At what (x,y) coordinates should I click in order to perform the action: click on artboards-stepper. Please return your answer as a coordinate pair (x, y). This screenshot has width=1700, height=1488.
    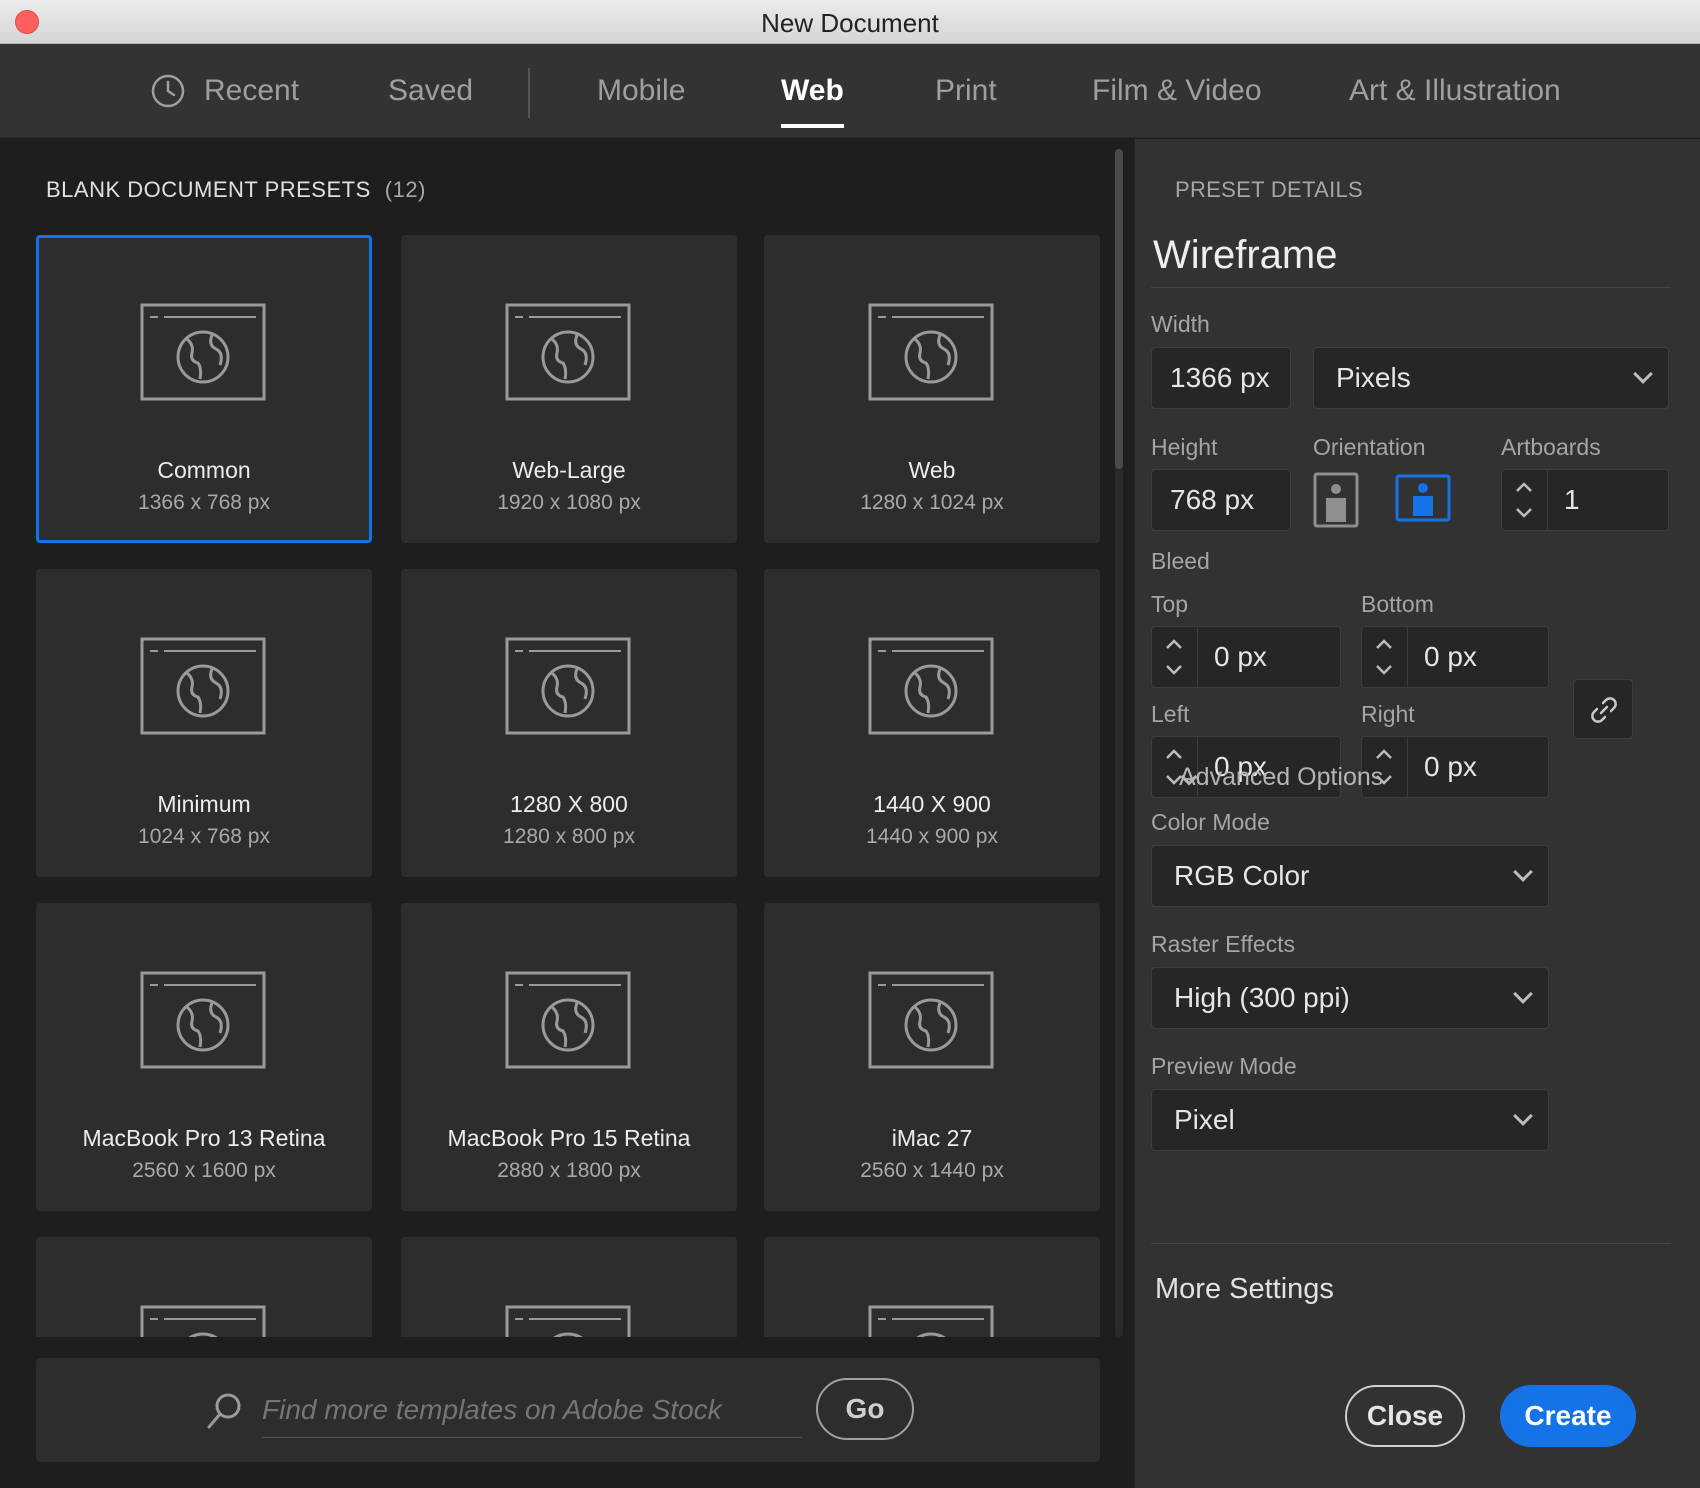
    Looking at the image, I should click on (1525, 500).